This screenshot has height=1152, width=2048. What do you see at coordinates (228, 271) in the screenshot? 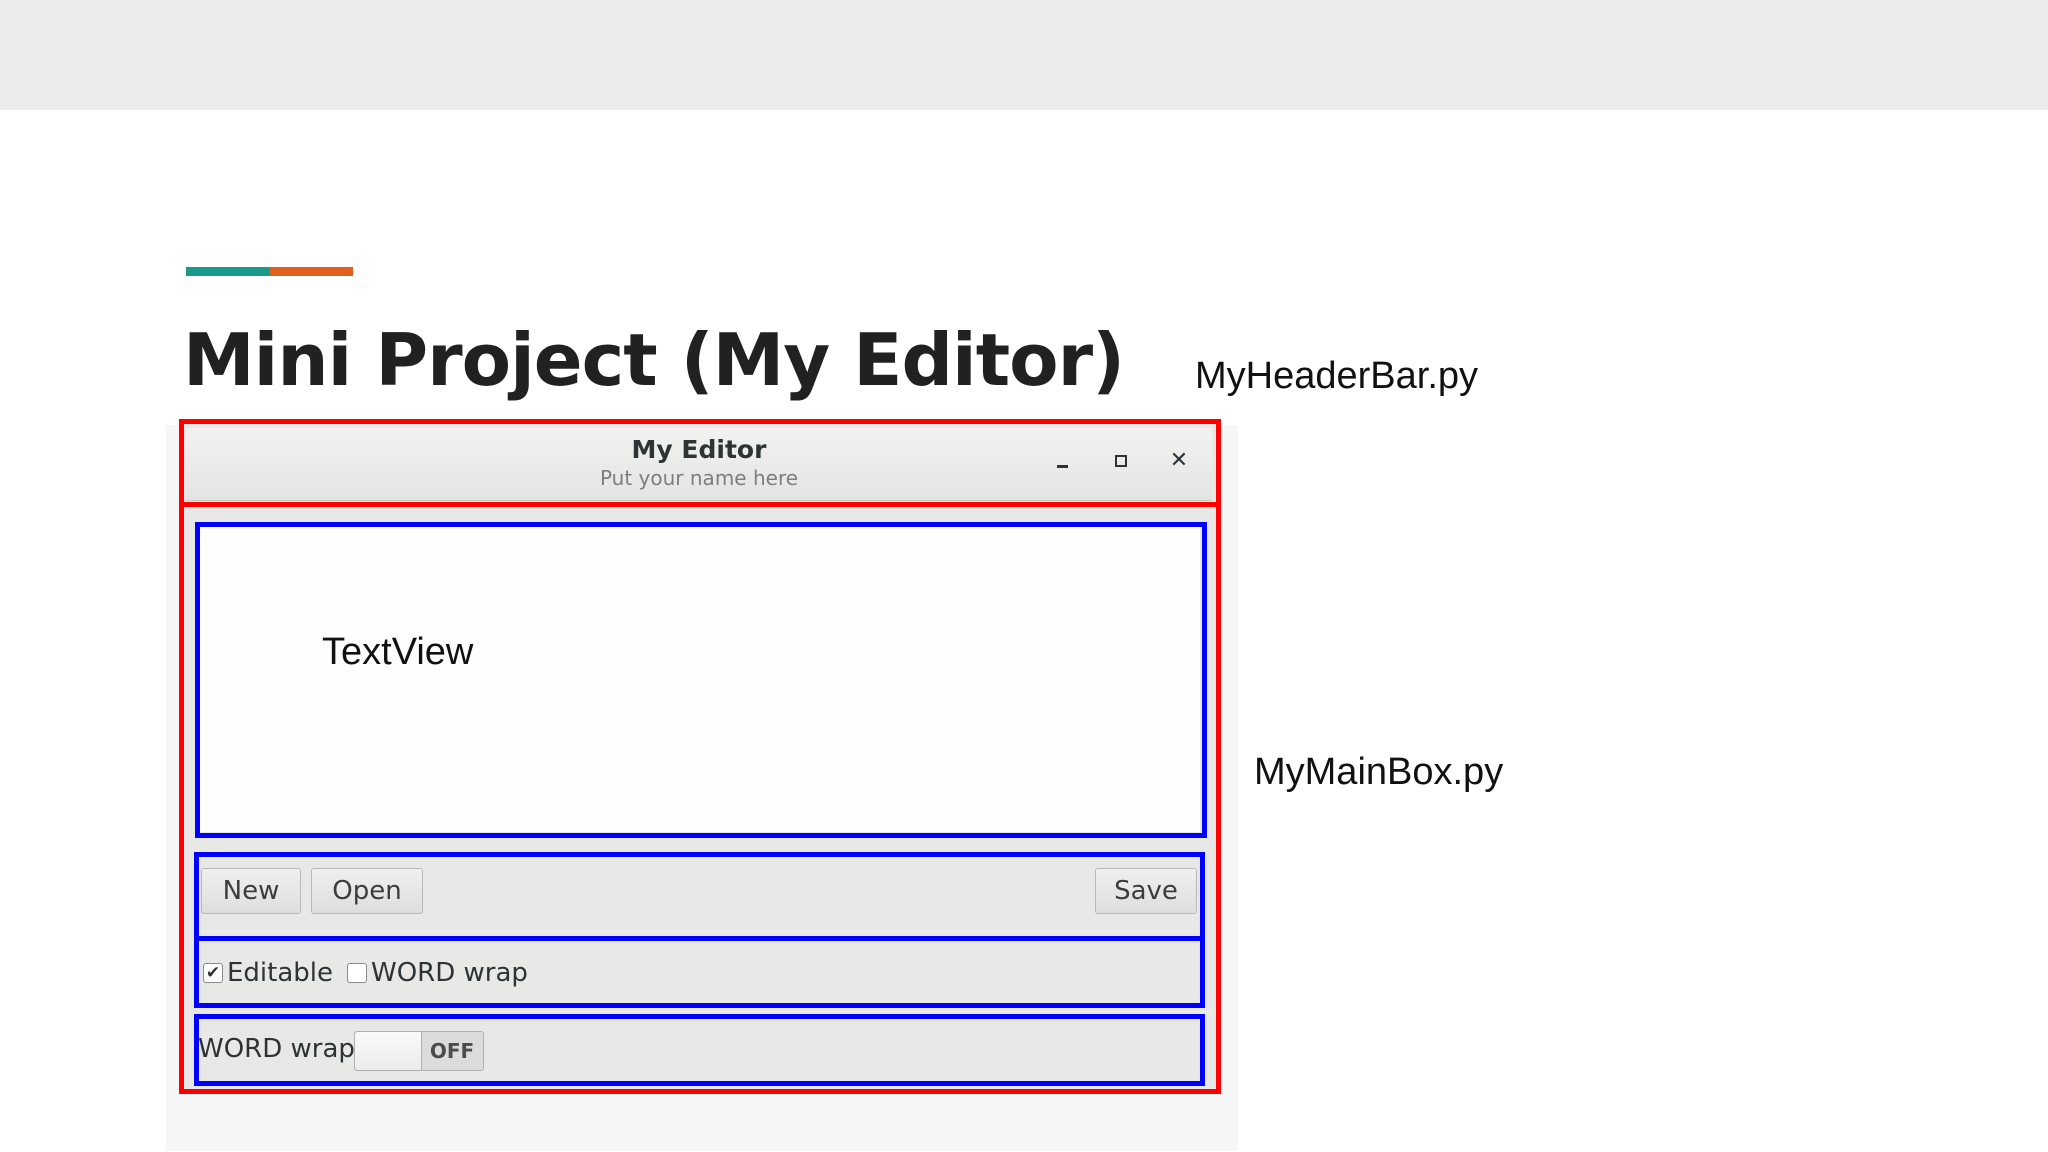
I see `accent-bar-teal` at bounding box center [228, 271].